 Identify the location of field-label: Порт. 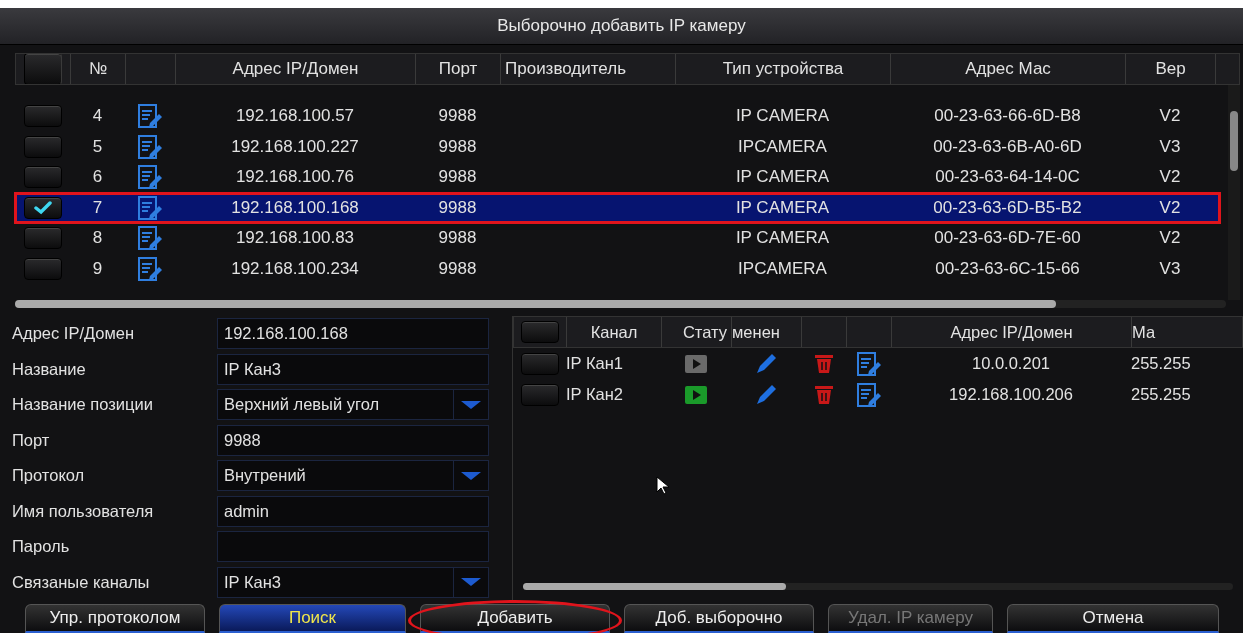
(31, 440).